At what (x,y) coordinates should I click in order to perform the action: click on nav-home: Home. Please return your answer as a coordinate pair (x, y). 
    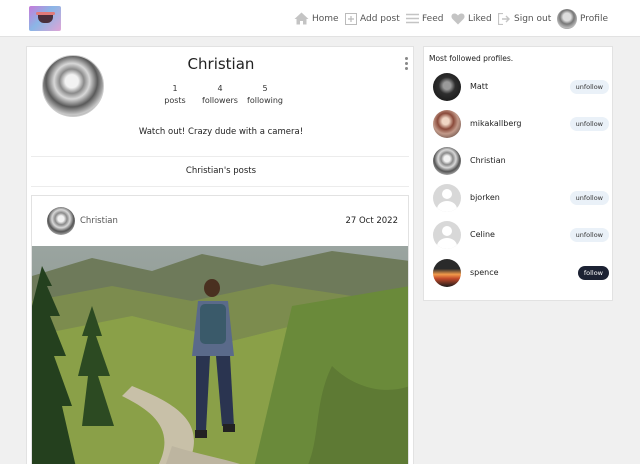
    Looking at the image, I should click on (316, 18).